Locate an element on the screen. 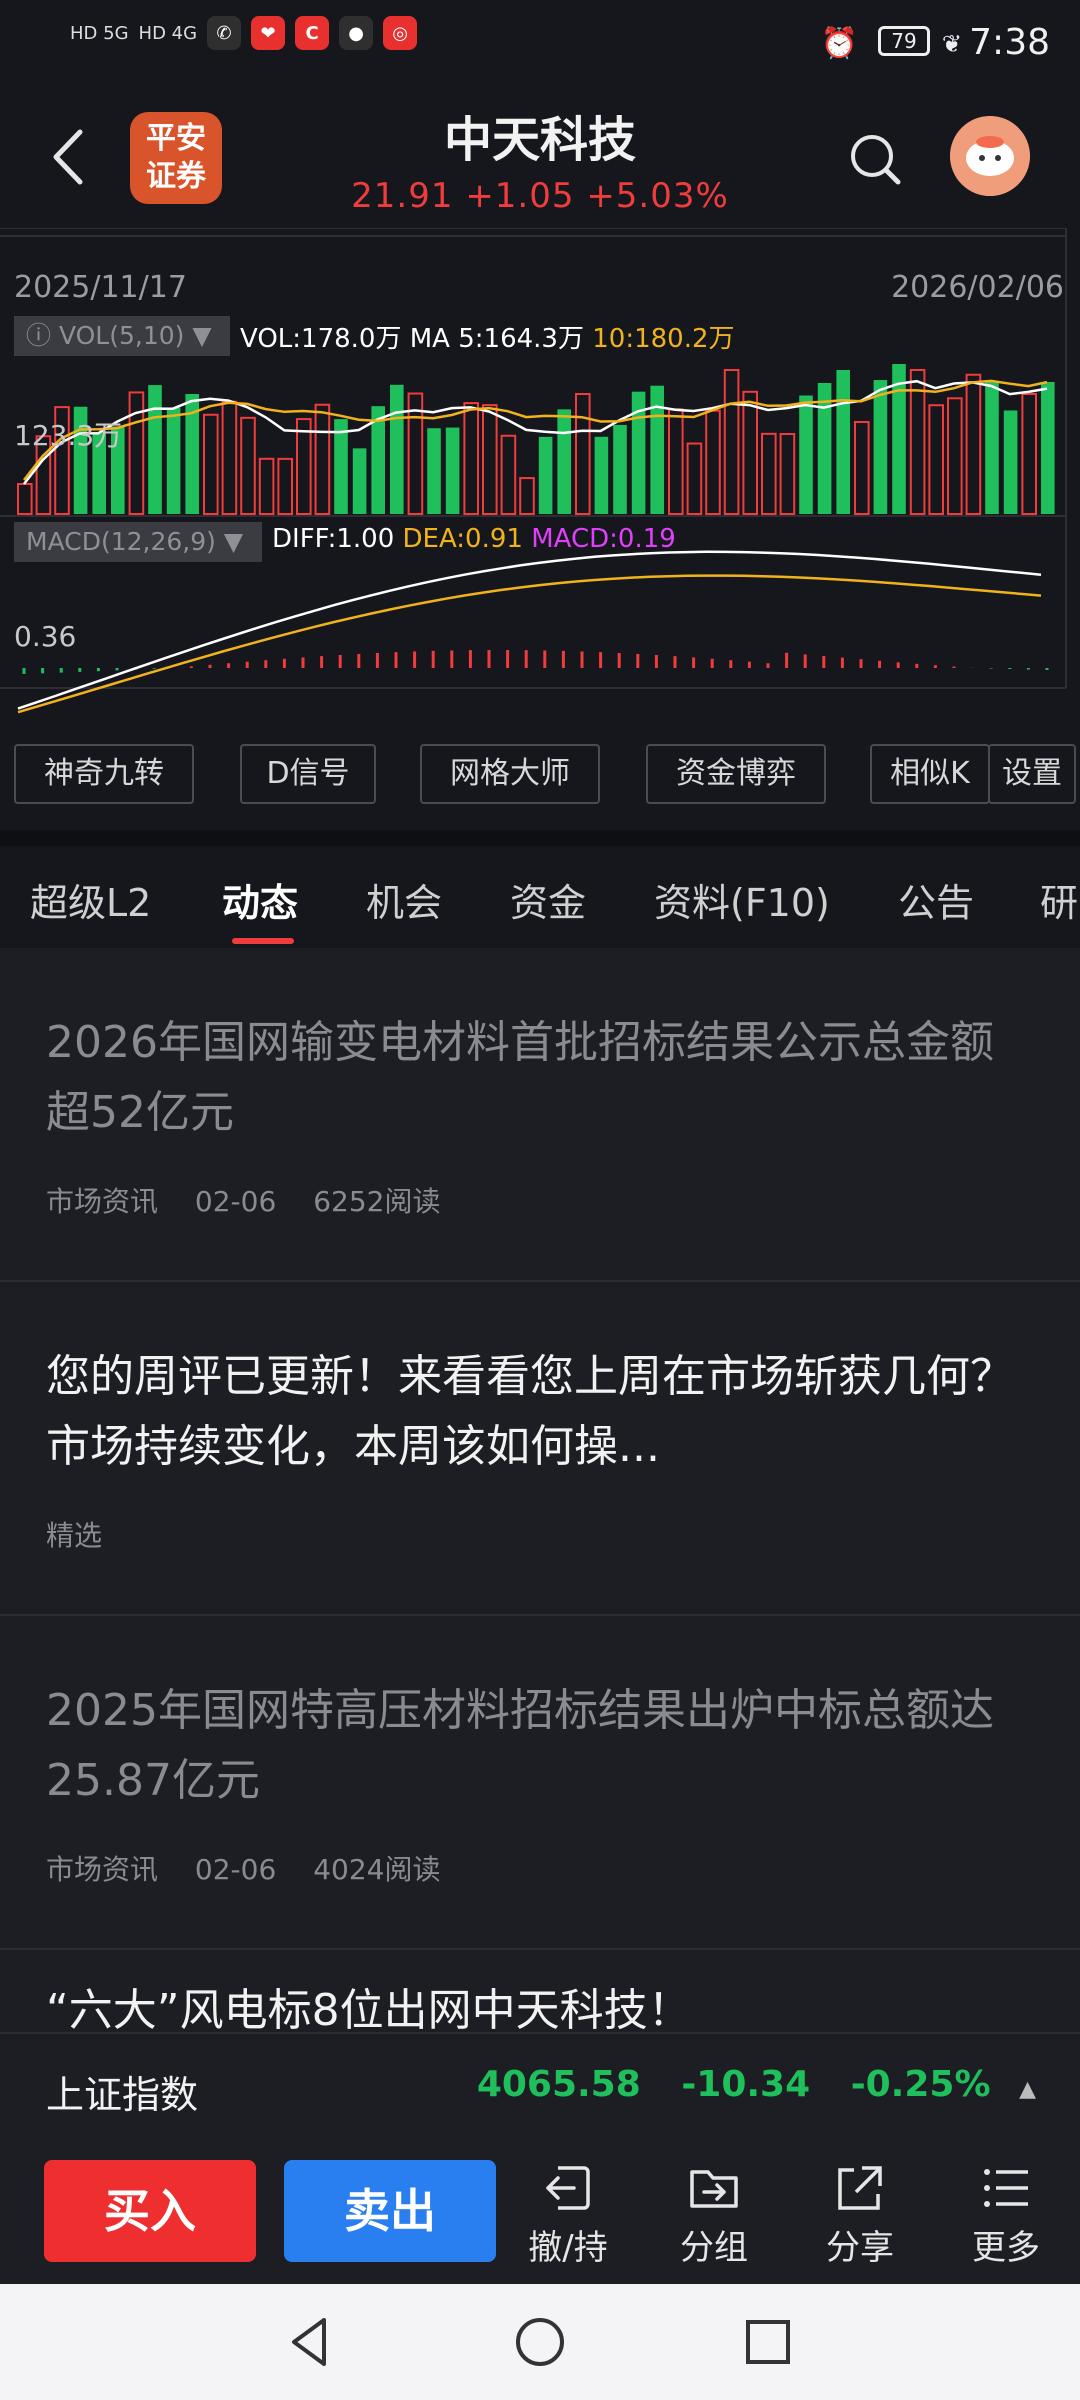  tab-super-l2: 超级L2 is located at coordinates (90, 899).